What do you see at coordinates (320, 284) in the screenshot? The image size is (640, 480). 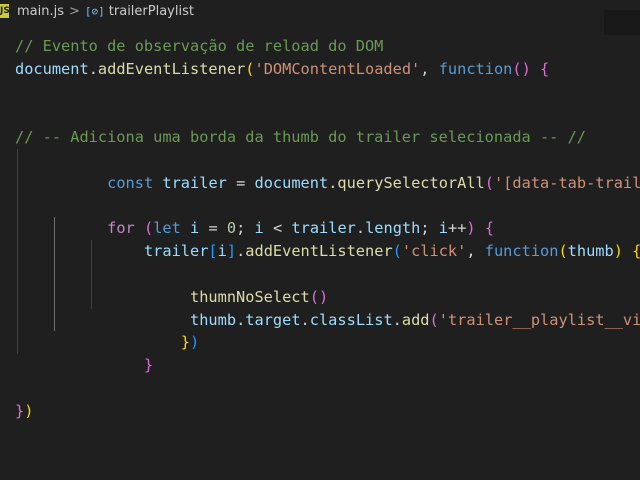 I see `code-line-11: thumnNoSelect()` at bounding box center [320, 284].